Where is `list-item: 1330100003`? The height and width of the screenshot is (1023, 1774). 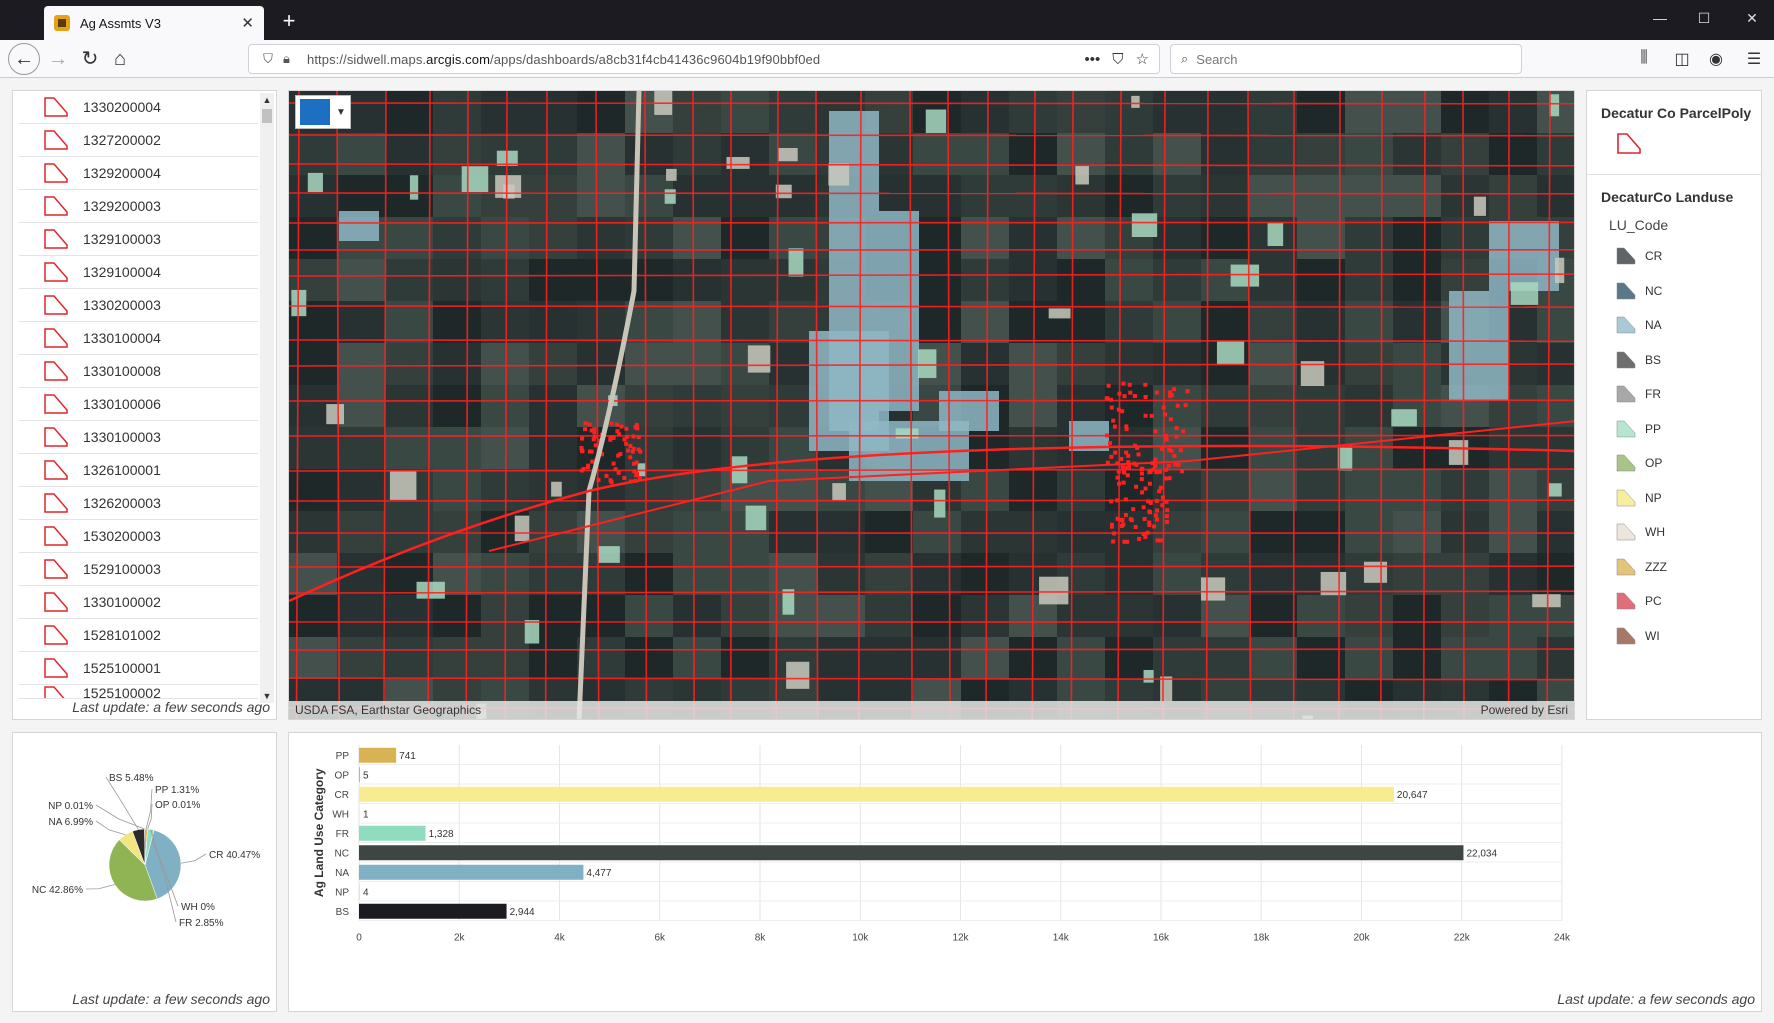 list-item: 1330100003 is located at coordinates (138, 437).